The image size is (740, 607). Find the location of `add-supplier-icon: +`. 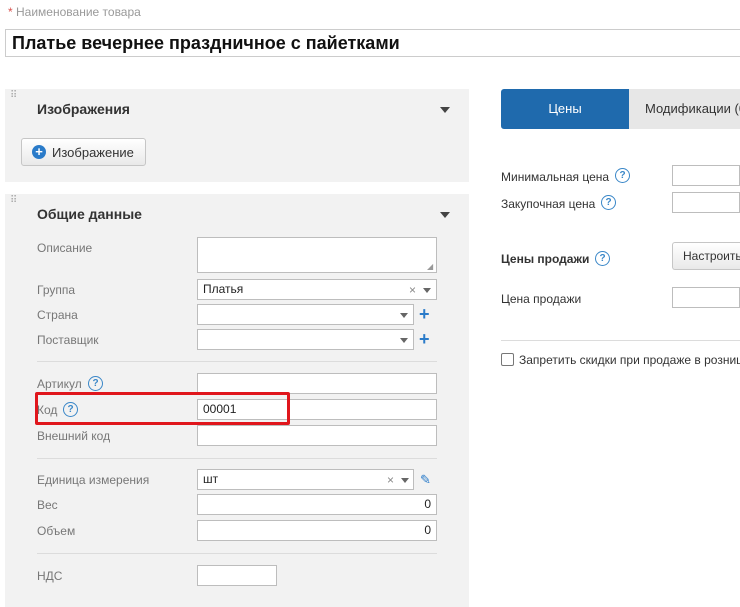

add-supplier-icon: + is located at coordinates (424, 339).